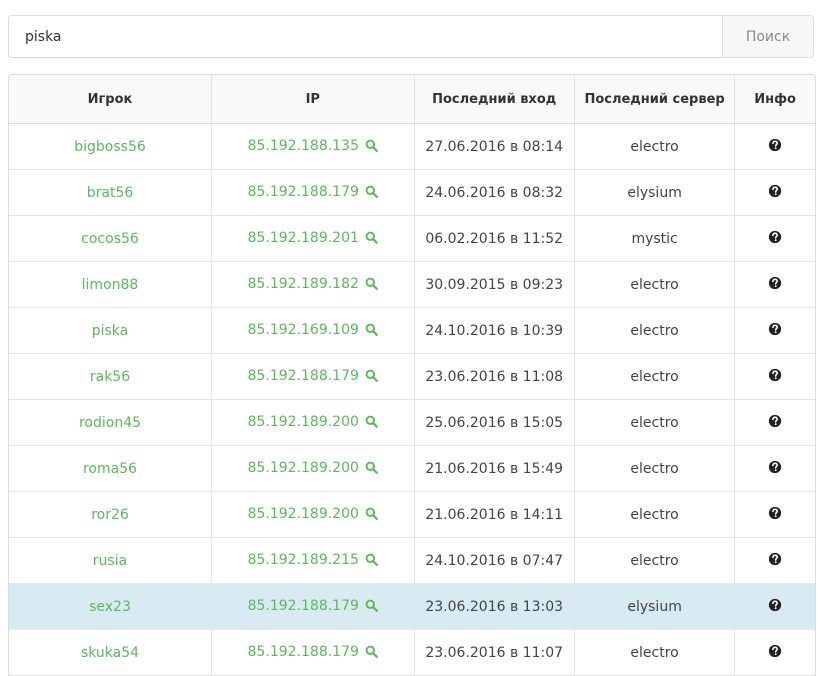  I want to click on ip-link: 85.192.188.135, so click(303, 146).